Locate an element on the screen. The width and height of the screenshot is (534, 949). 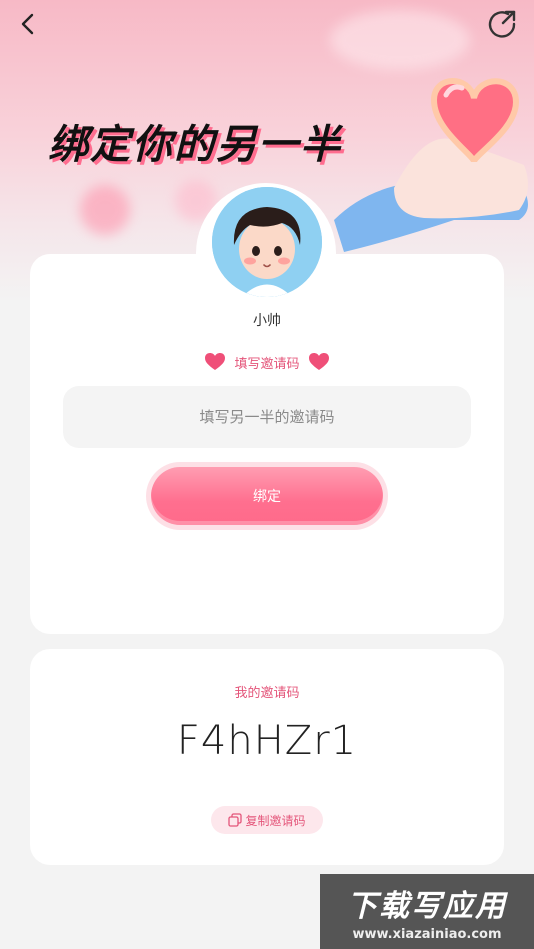
chevron-left-icon is located at coordinates (27, 24).